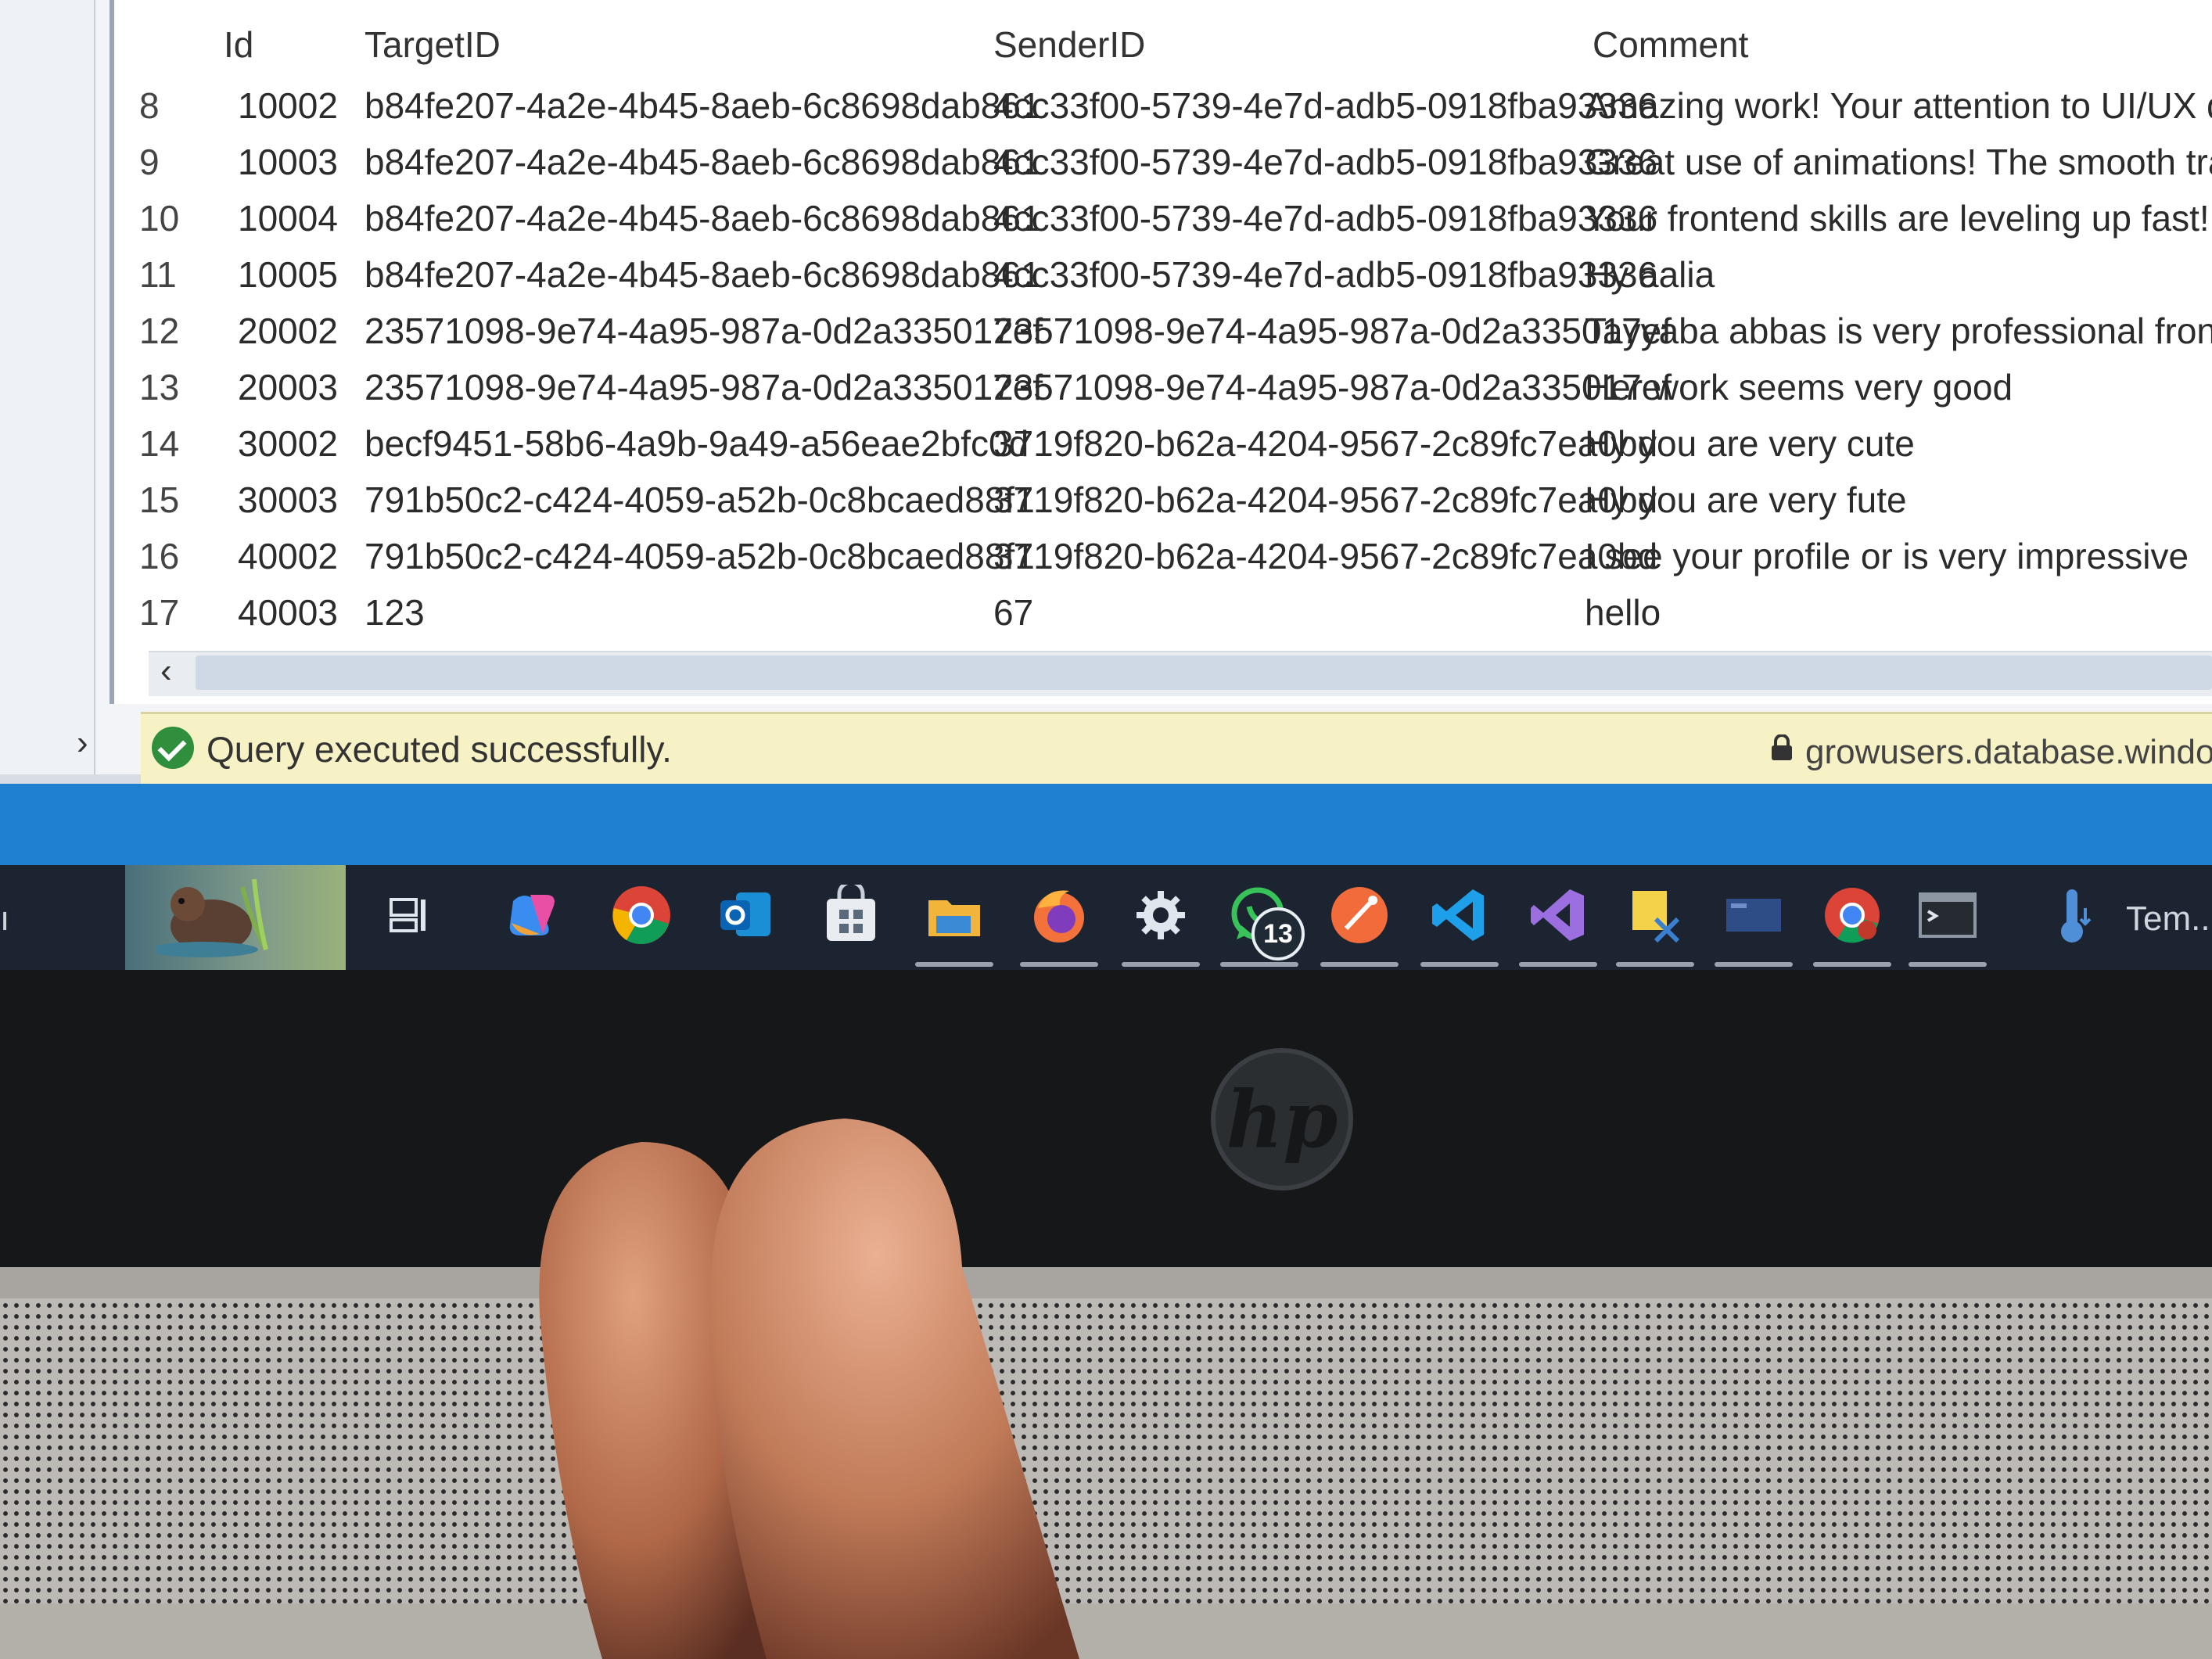 The height and width of the screenshot is (1659, 2212). I want to click on vscode-icon, so click(1459, 915).